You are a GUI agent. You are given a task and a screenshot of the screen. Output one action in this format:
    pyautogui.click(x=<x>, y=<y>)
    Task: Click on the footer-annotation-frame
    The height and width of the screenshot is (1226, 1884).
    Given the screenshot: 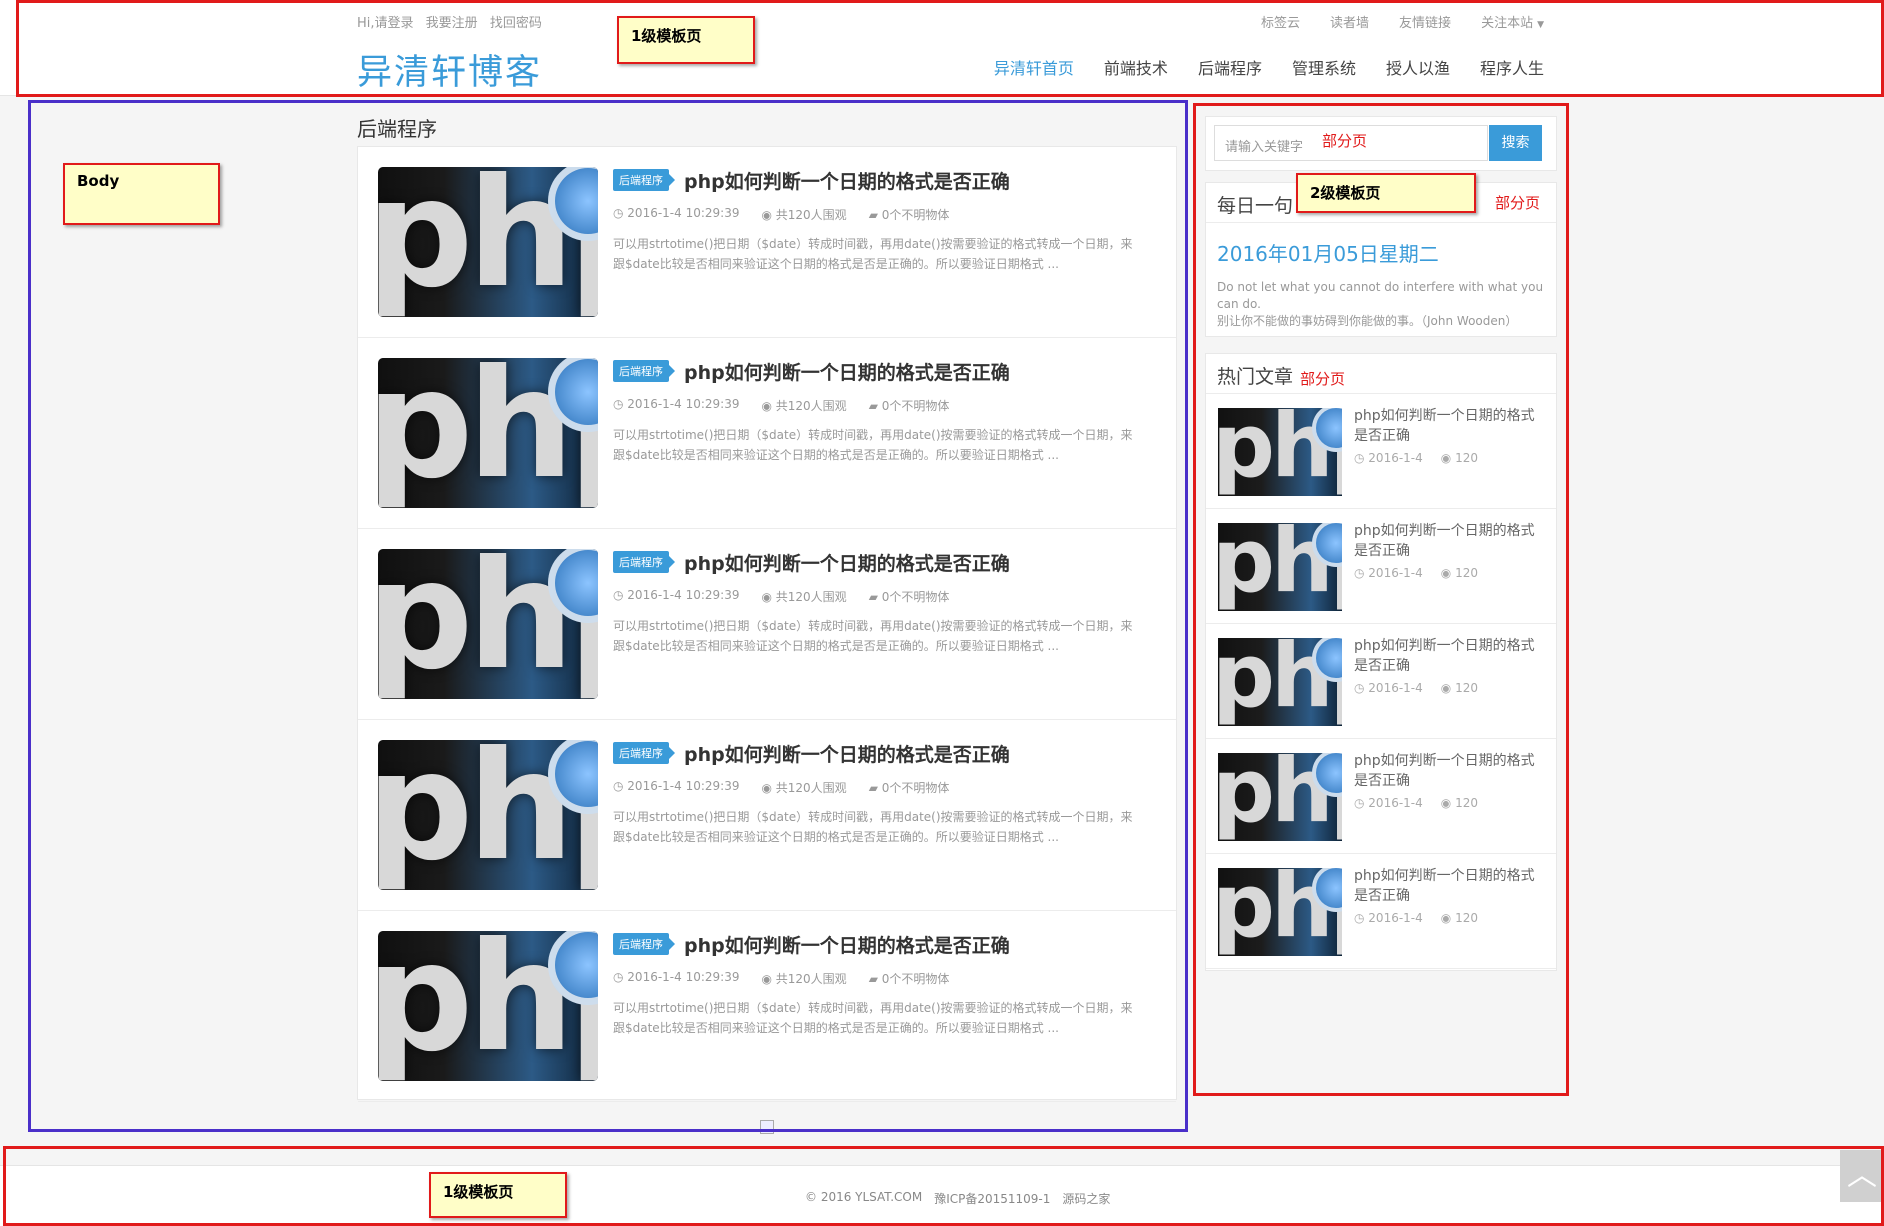 What is the action you would take?
    pyautogui.click(x=943, y=1186)
    